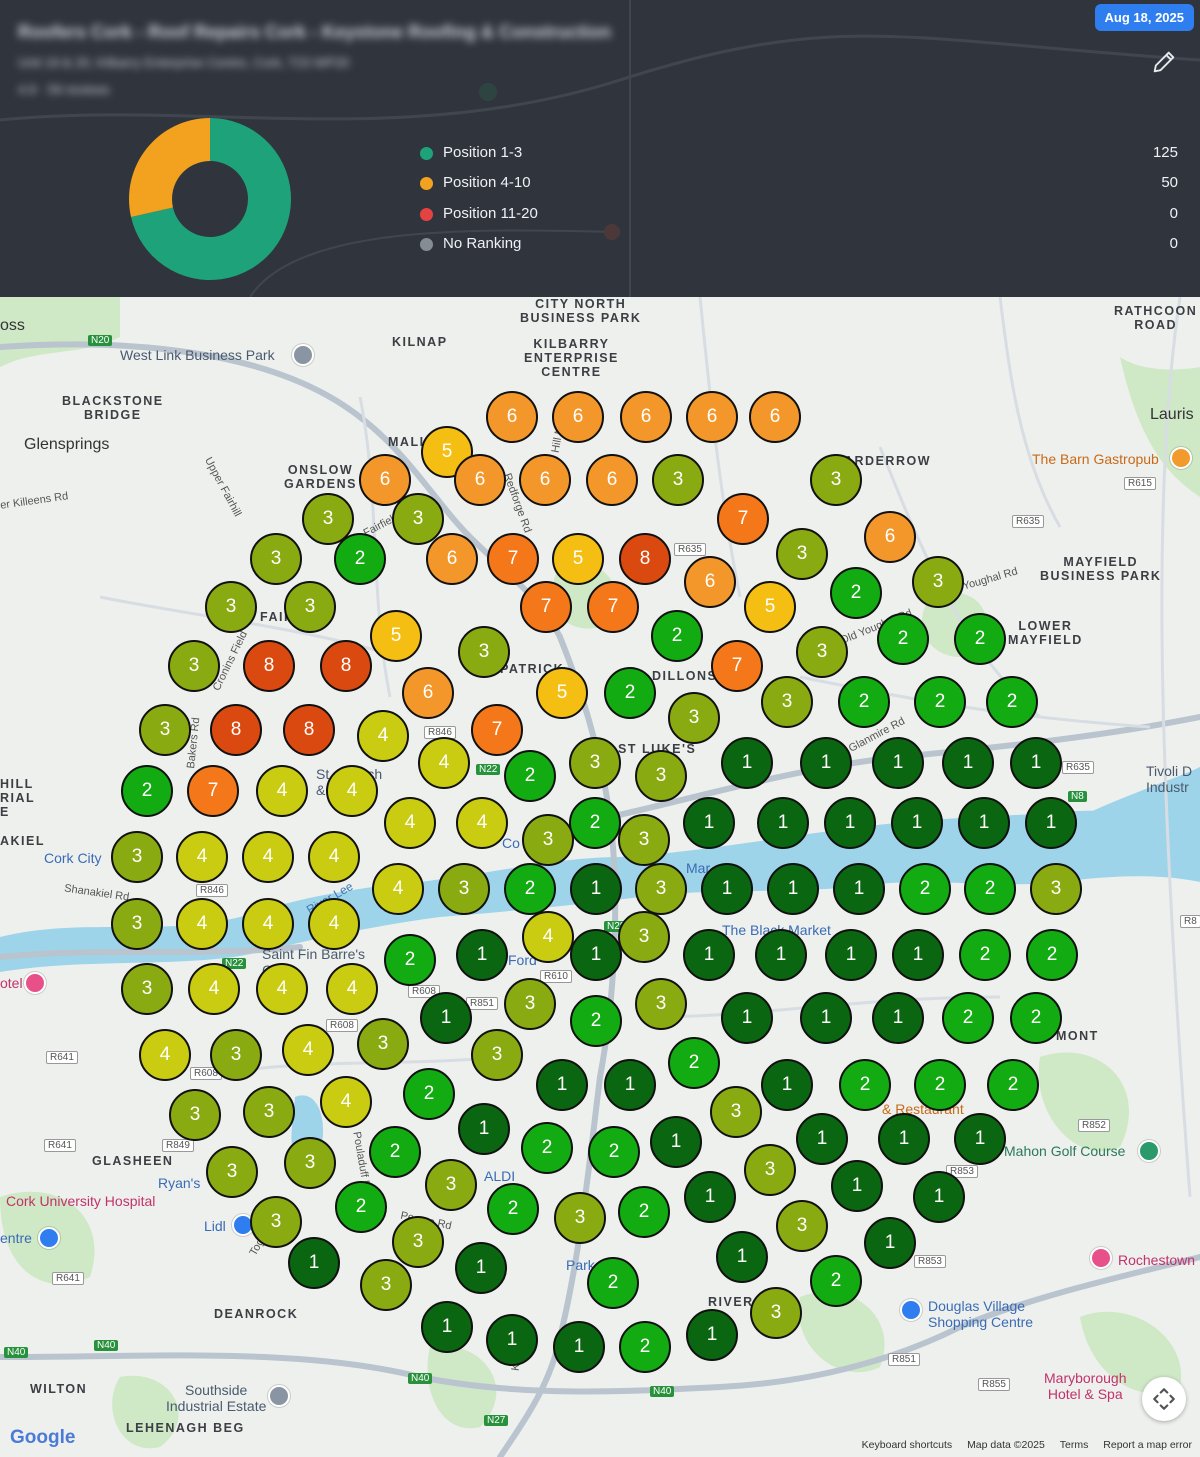 The width and height of the screenshot is (1200, 1457). What do you see at coordinates (73, 858) in the screenshot?
I see `poi-cork-city: Cork City` at bounding box center [73, 858].